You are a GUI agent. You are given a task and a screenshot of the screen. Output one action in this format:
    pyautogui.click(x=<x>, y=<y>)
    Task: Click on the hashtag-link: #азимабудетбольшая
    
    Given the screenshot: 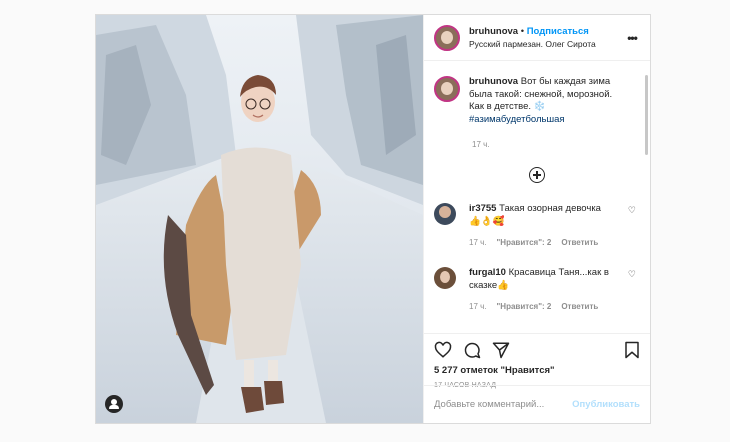 What is the action you would take?
    pyautogui.click(x=517, y=119)
    